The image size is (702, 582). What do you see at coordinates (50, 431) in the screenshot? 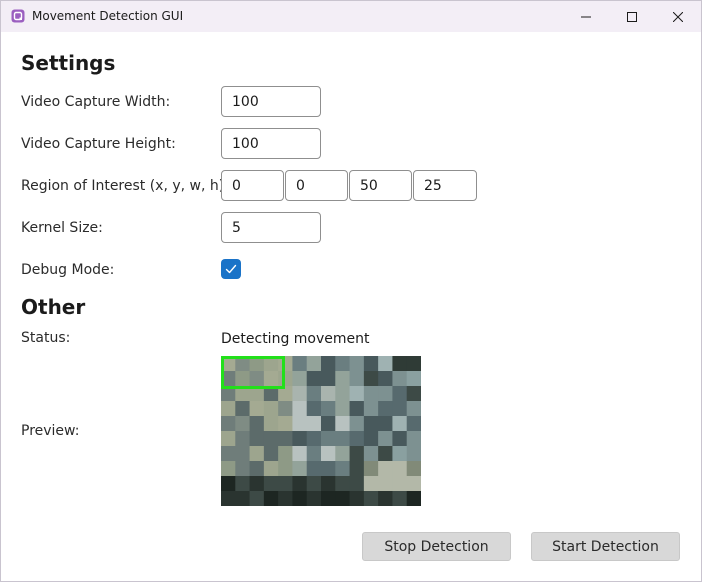
I see `preview-label: Preview:` at bounding box center [50, 431].